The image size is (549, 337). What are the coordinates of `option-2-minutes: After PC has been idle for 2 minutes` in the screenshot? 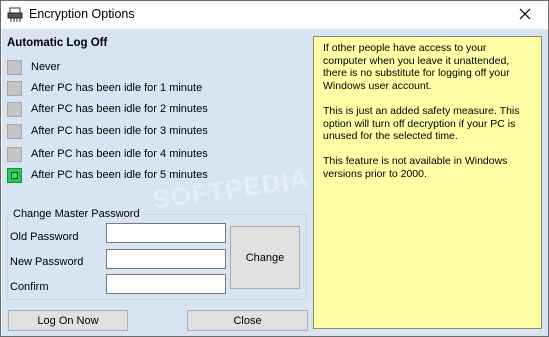 It's located at (107, 109).